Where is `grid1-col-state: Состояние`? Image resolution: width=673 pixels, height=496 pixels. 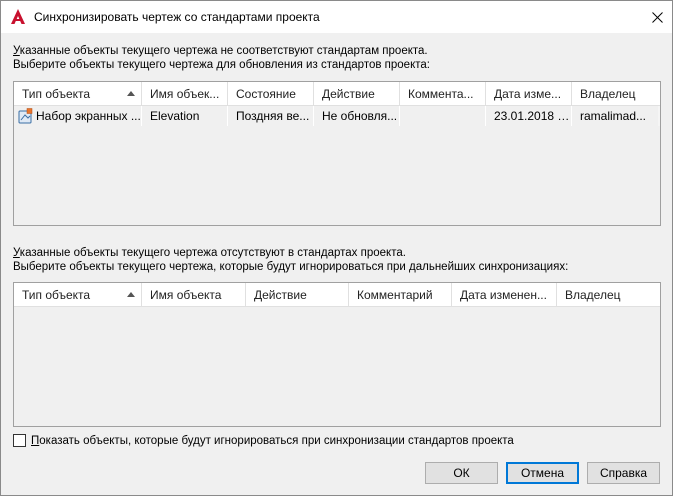 grid1-col-state: Состояние is located at coordinates (271, 94).